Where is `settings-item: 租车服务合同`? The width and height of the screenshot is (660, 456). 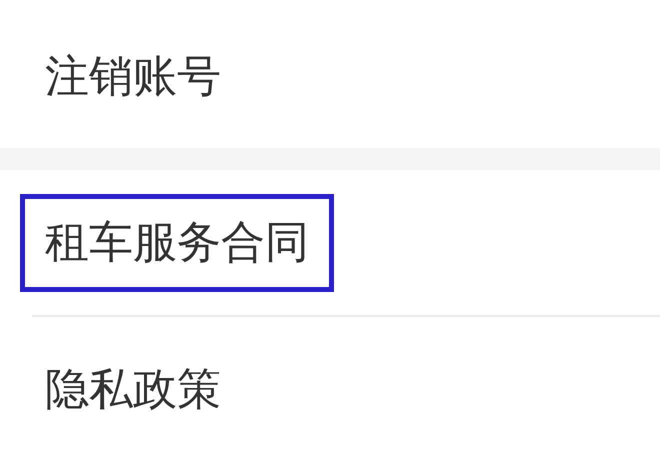 settings-item: 租车服务合同 is located at coordinates (177, 243).